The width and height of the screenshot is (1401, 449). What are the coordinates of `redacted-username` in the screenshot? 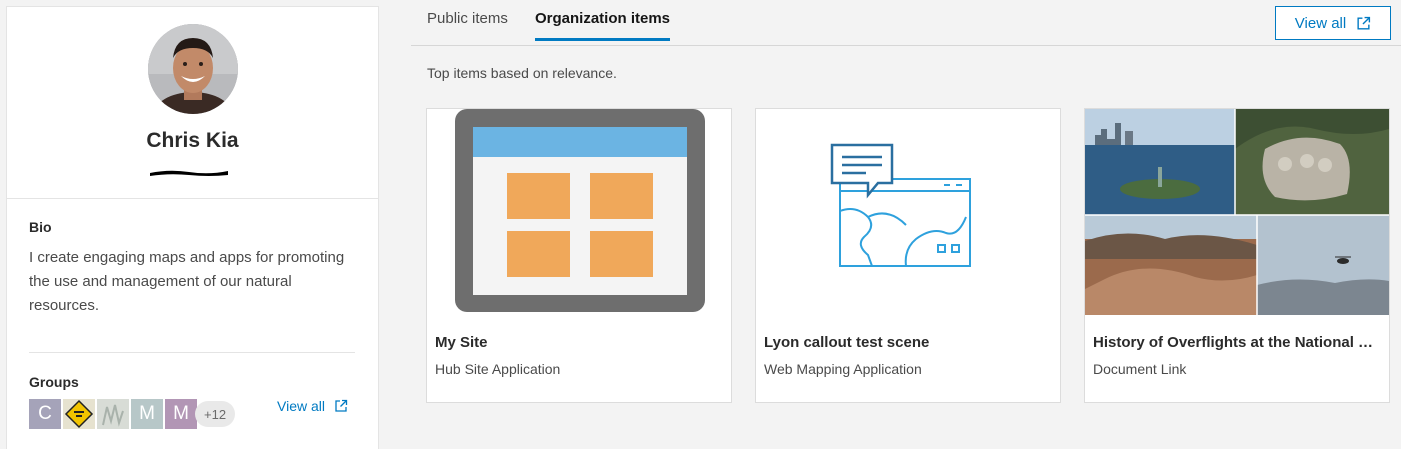 It's located at (189, 173).